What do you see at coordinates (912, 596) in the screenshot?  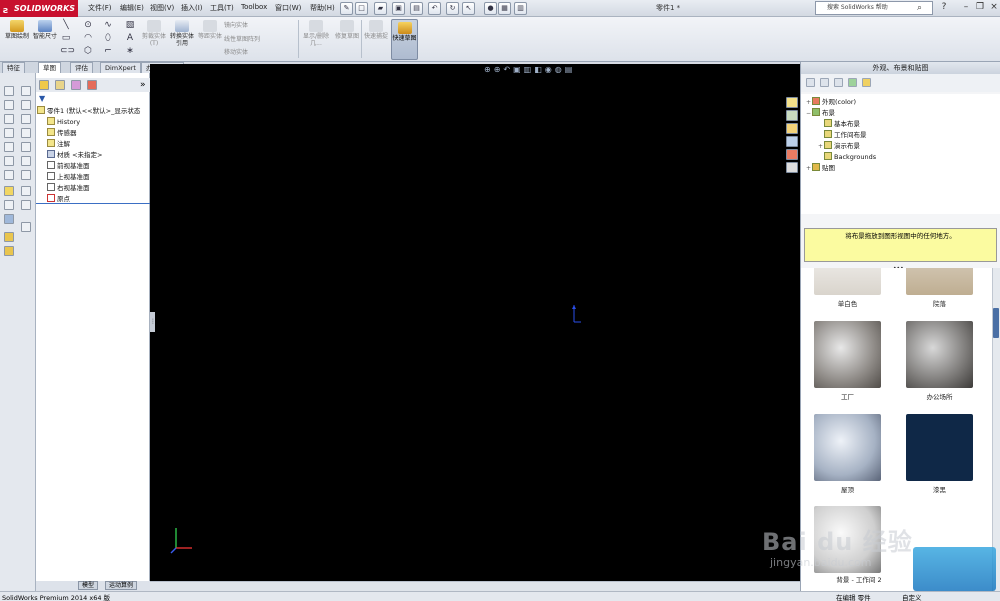 I see `status-customize: 自定义` at bounding box center [912, 596].